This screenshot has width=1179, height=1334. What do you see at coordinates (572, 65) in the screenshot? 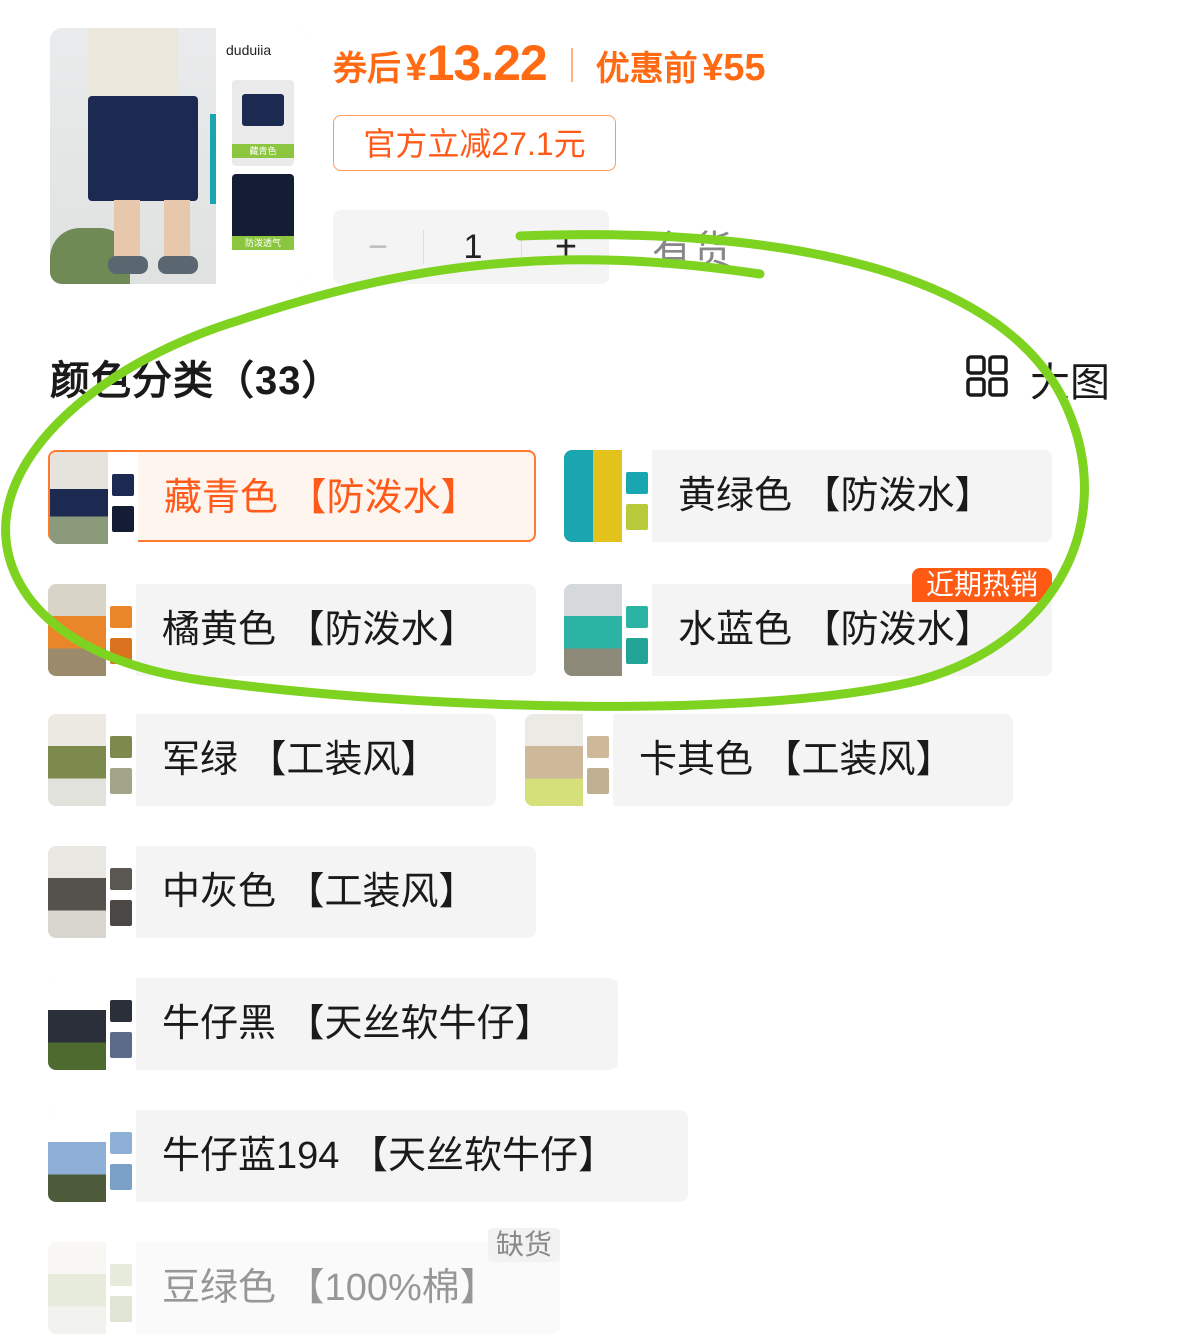
I see `price-divider` at bounding box center [572, 65].